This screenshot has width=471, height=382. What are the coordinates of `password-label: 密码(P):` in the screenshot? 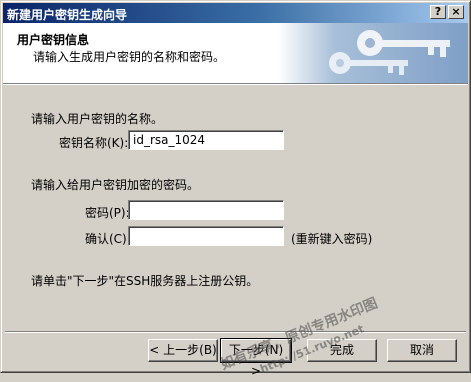 It's located at (107, 213).